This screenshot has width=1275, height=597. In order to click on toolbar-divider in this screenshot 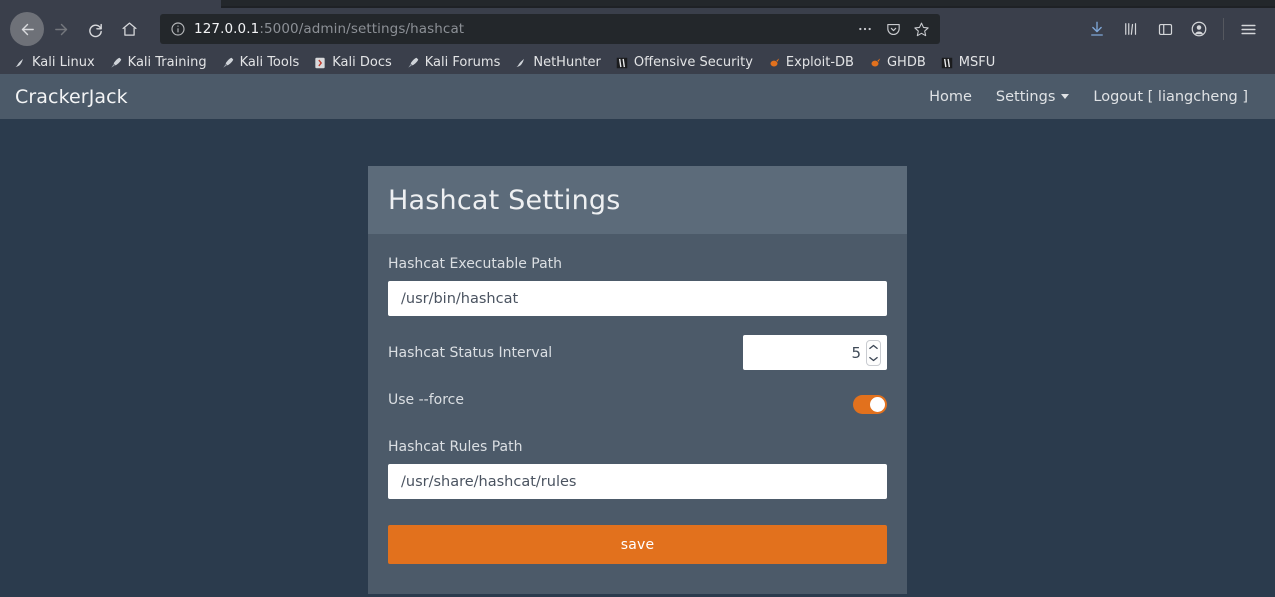, I will do `click(1223, 29)`.